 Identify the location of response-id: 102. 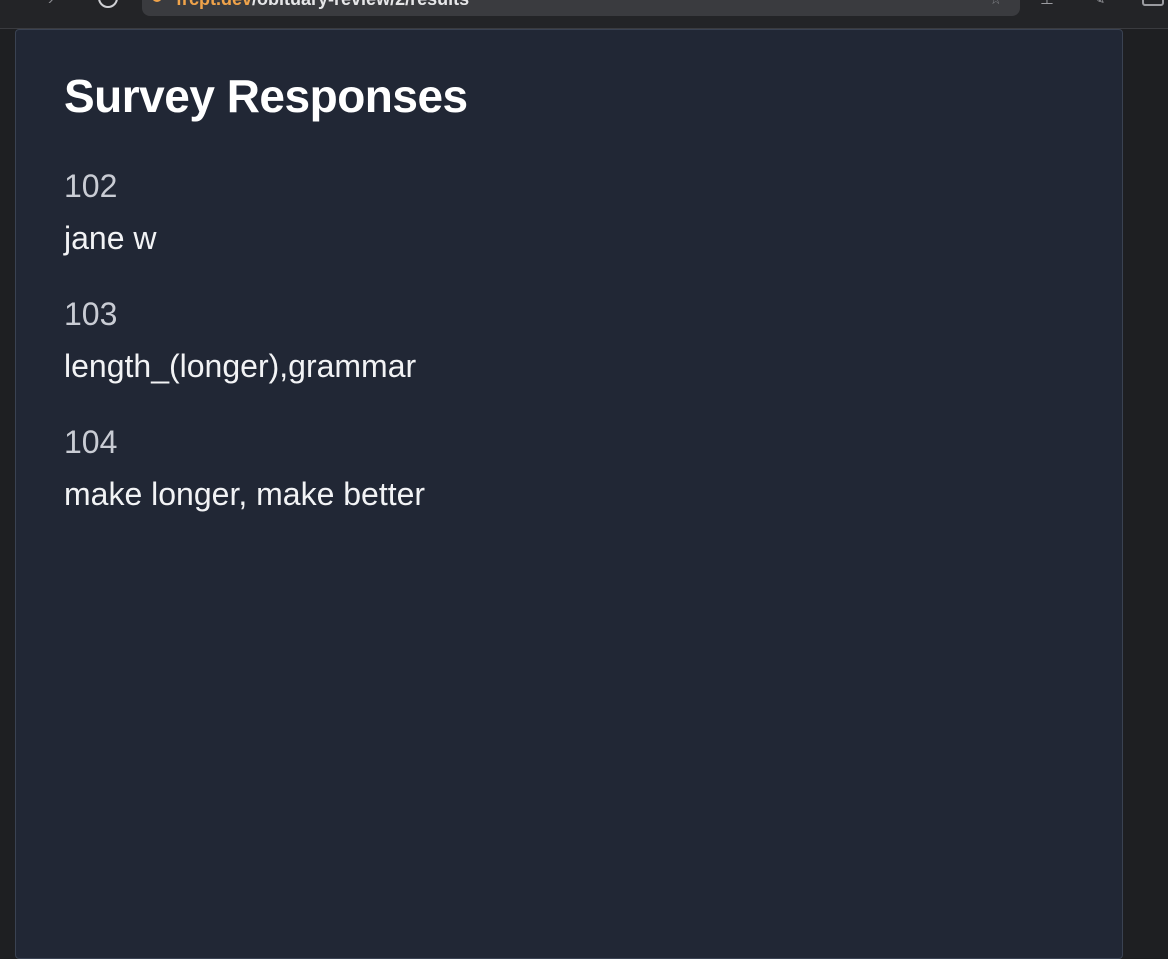
(91, 186).